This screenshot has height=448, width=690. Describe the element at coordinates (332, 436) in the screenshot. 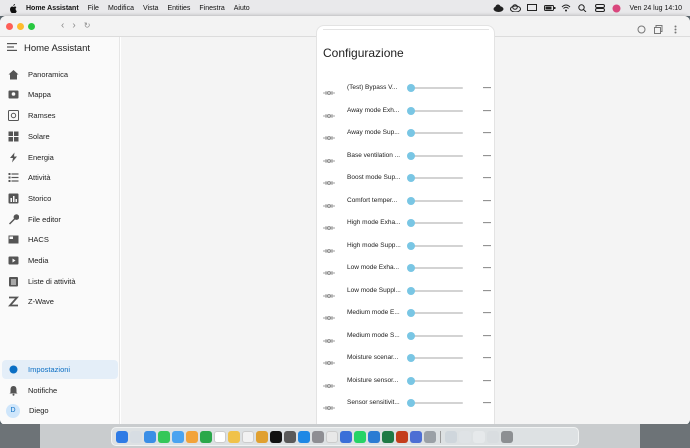

I see `textedit-icon` at that location.